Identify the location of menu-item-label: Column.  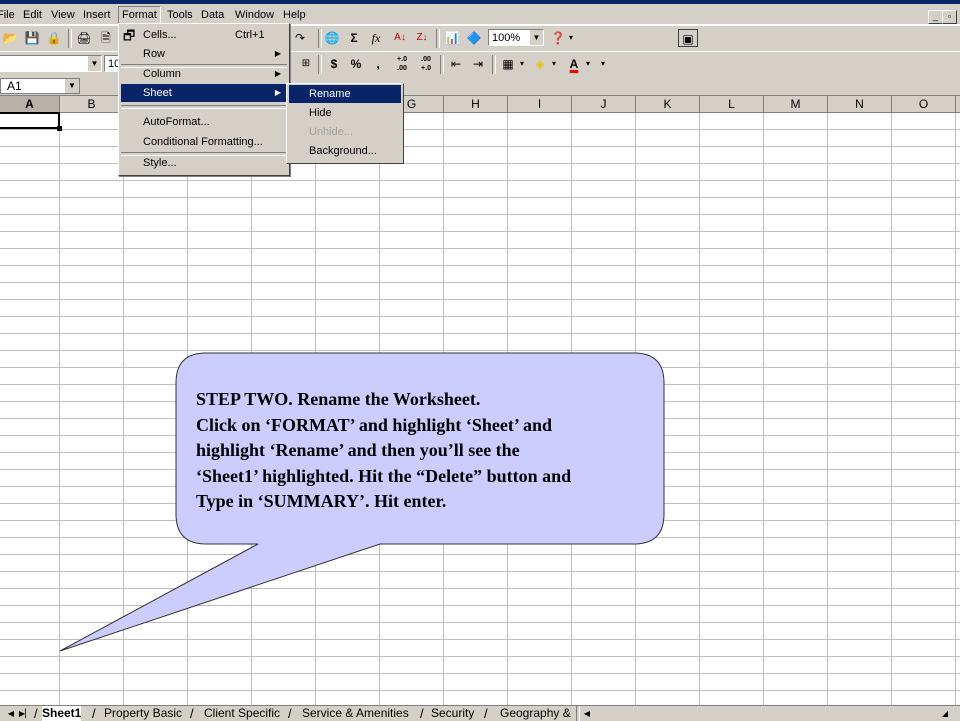
(162, 74).